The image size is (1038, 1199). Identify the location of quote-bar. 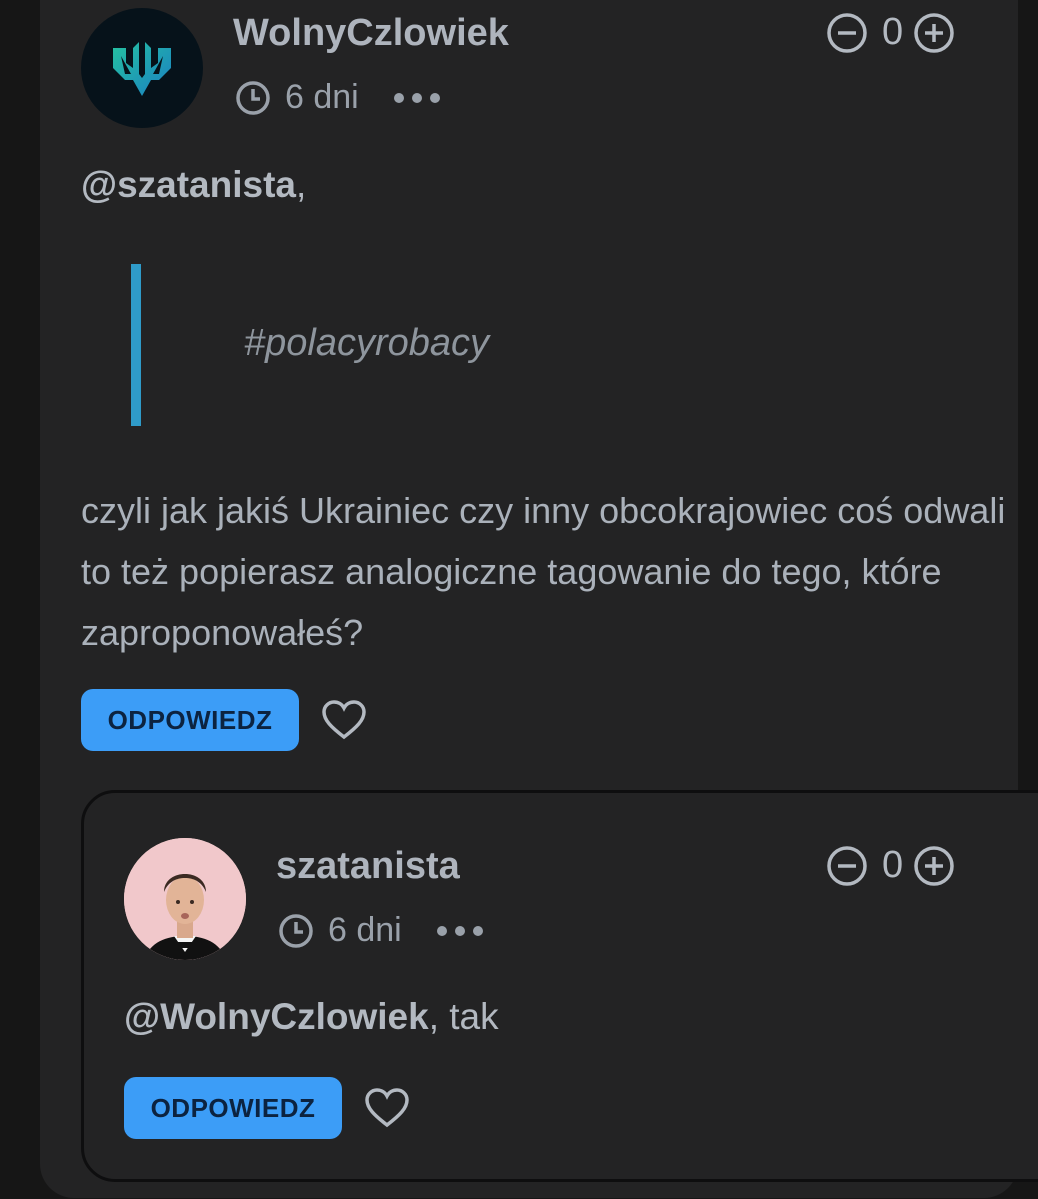
(136, 345).